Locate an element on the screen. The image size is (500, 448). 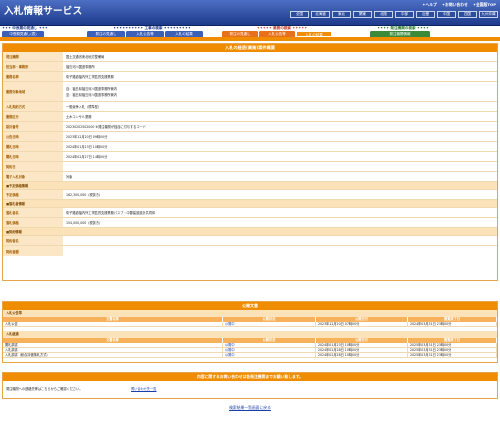
summary-row: 業務対象地域 自：福島県福島河川国道事務所管内 至：福島県福島河川国道事務所管内 is located at coordinates (250, 92).